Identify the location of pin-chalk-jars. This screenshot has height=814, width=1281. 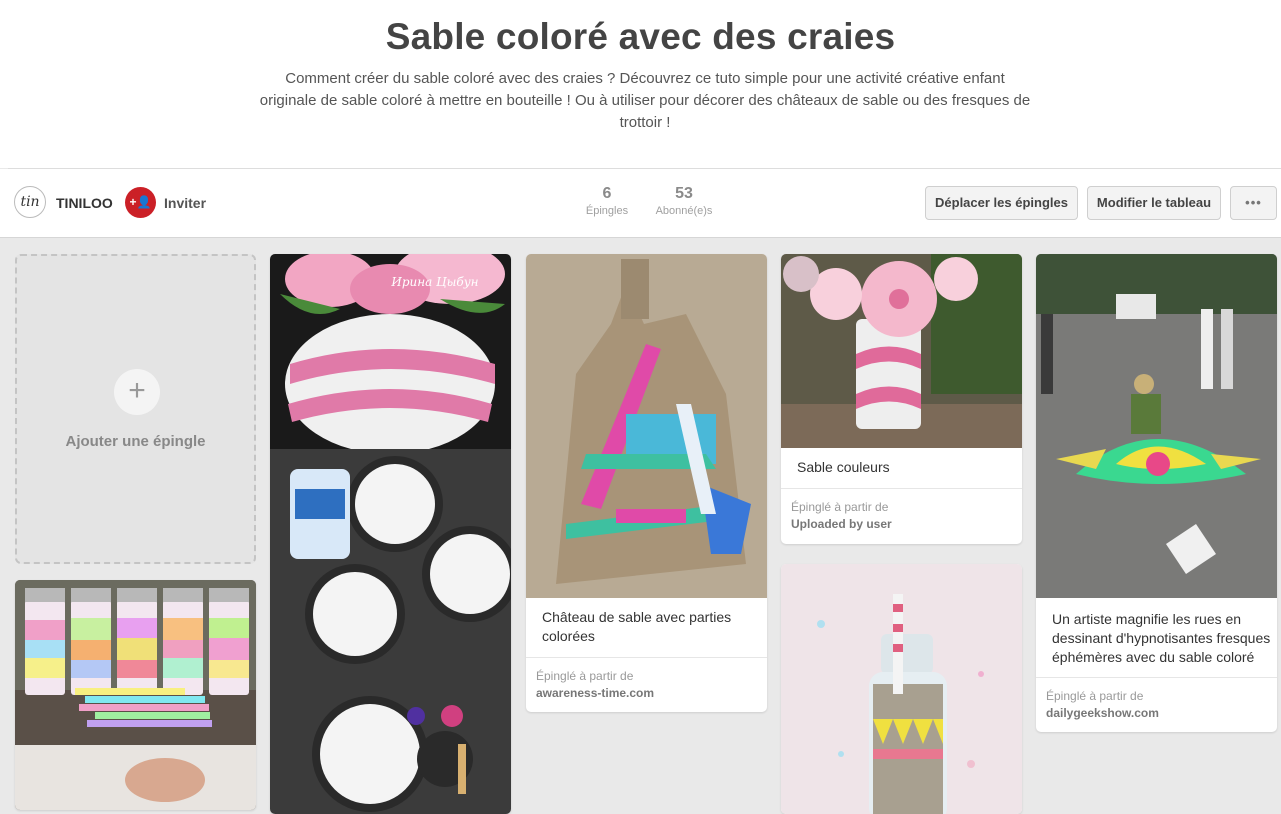
(135, 695).